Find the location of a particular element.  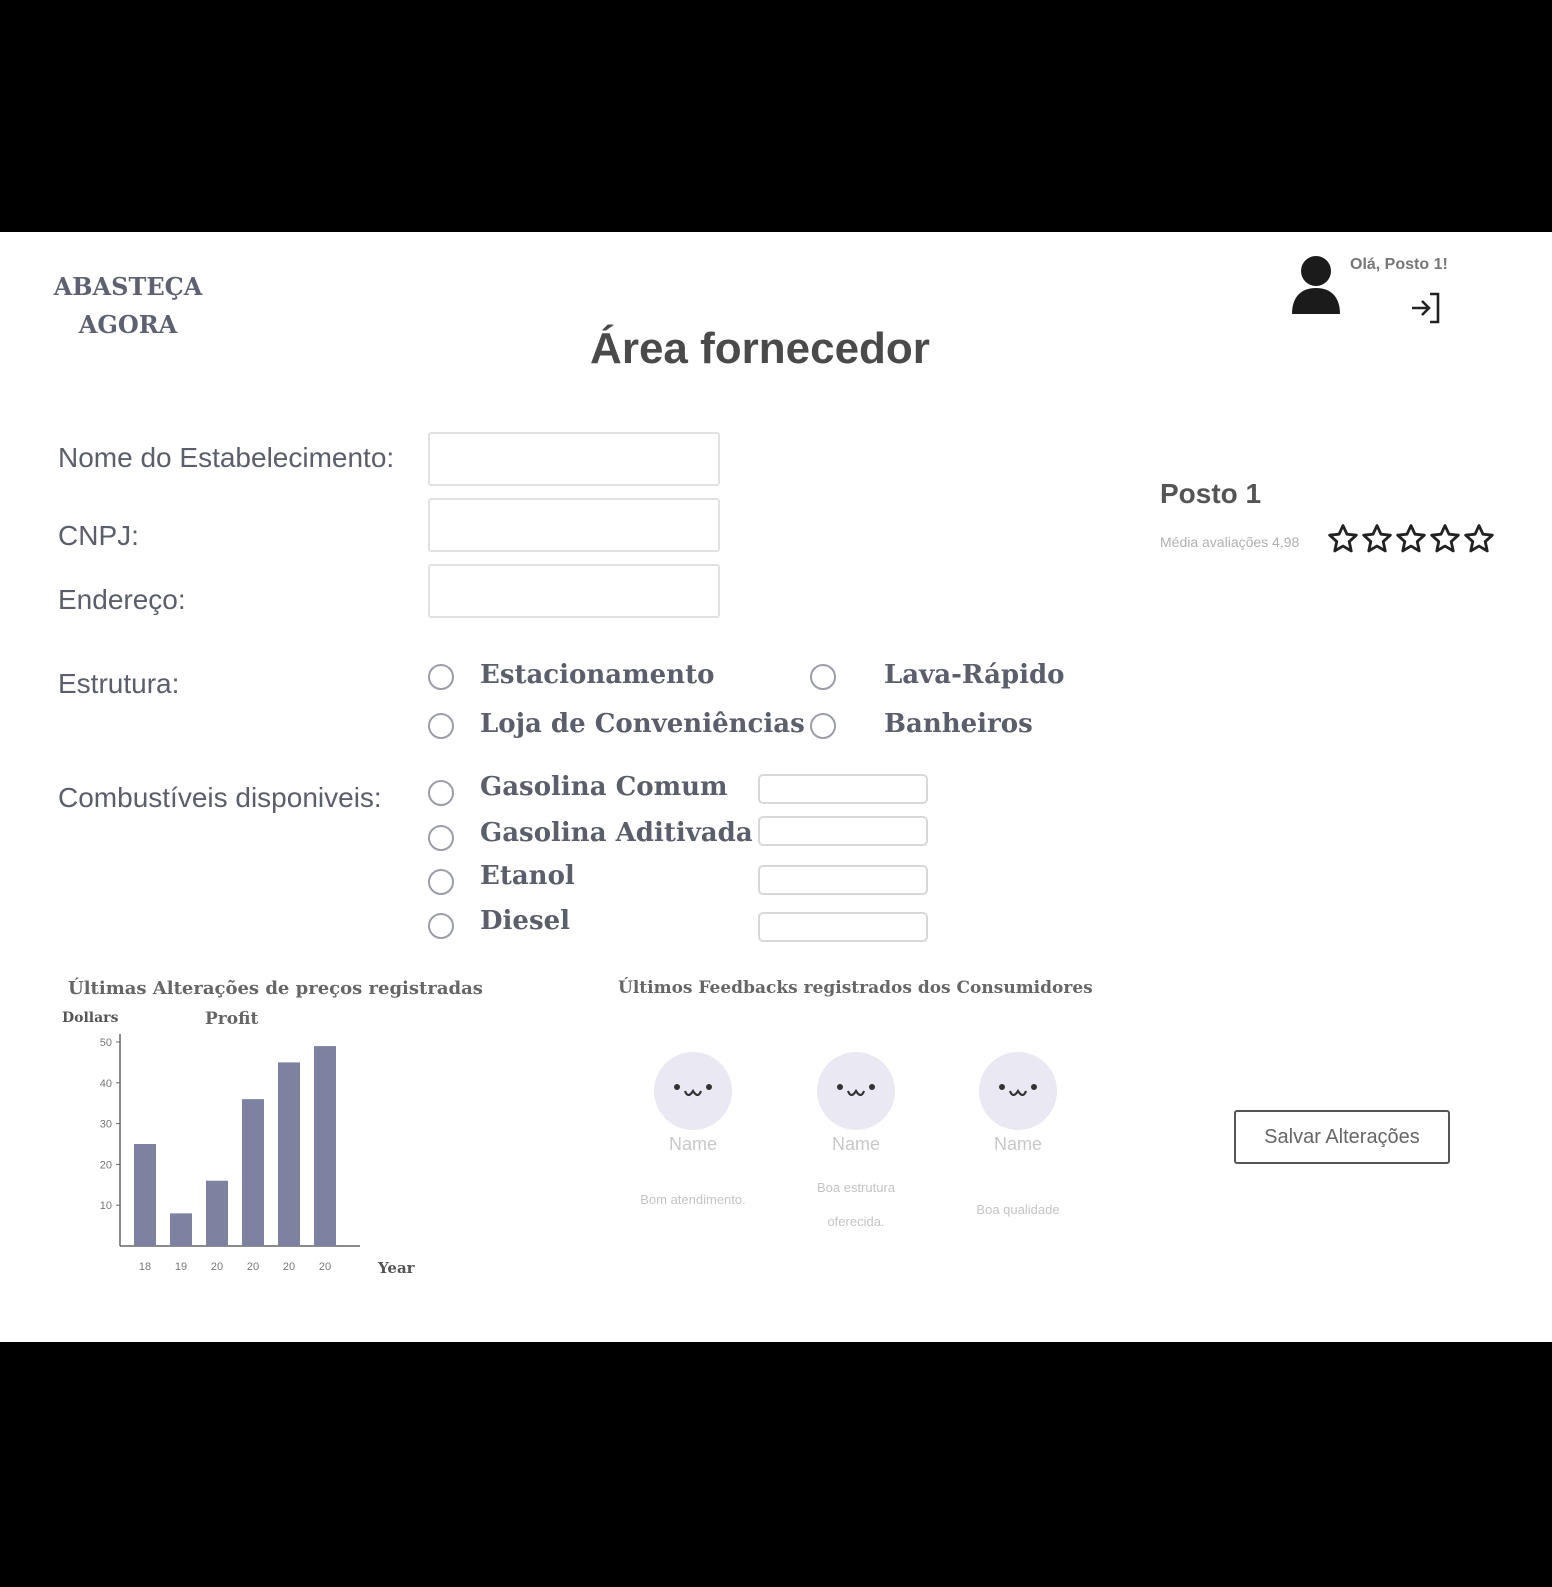

cnpj-label: CNPJ: is located at coordinates (98, 535).